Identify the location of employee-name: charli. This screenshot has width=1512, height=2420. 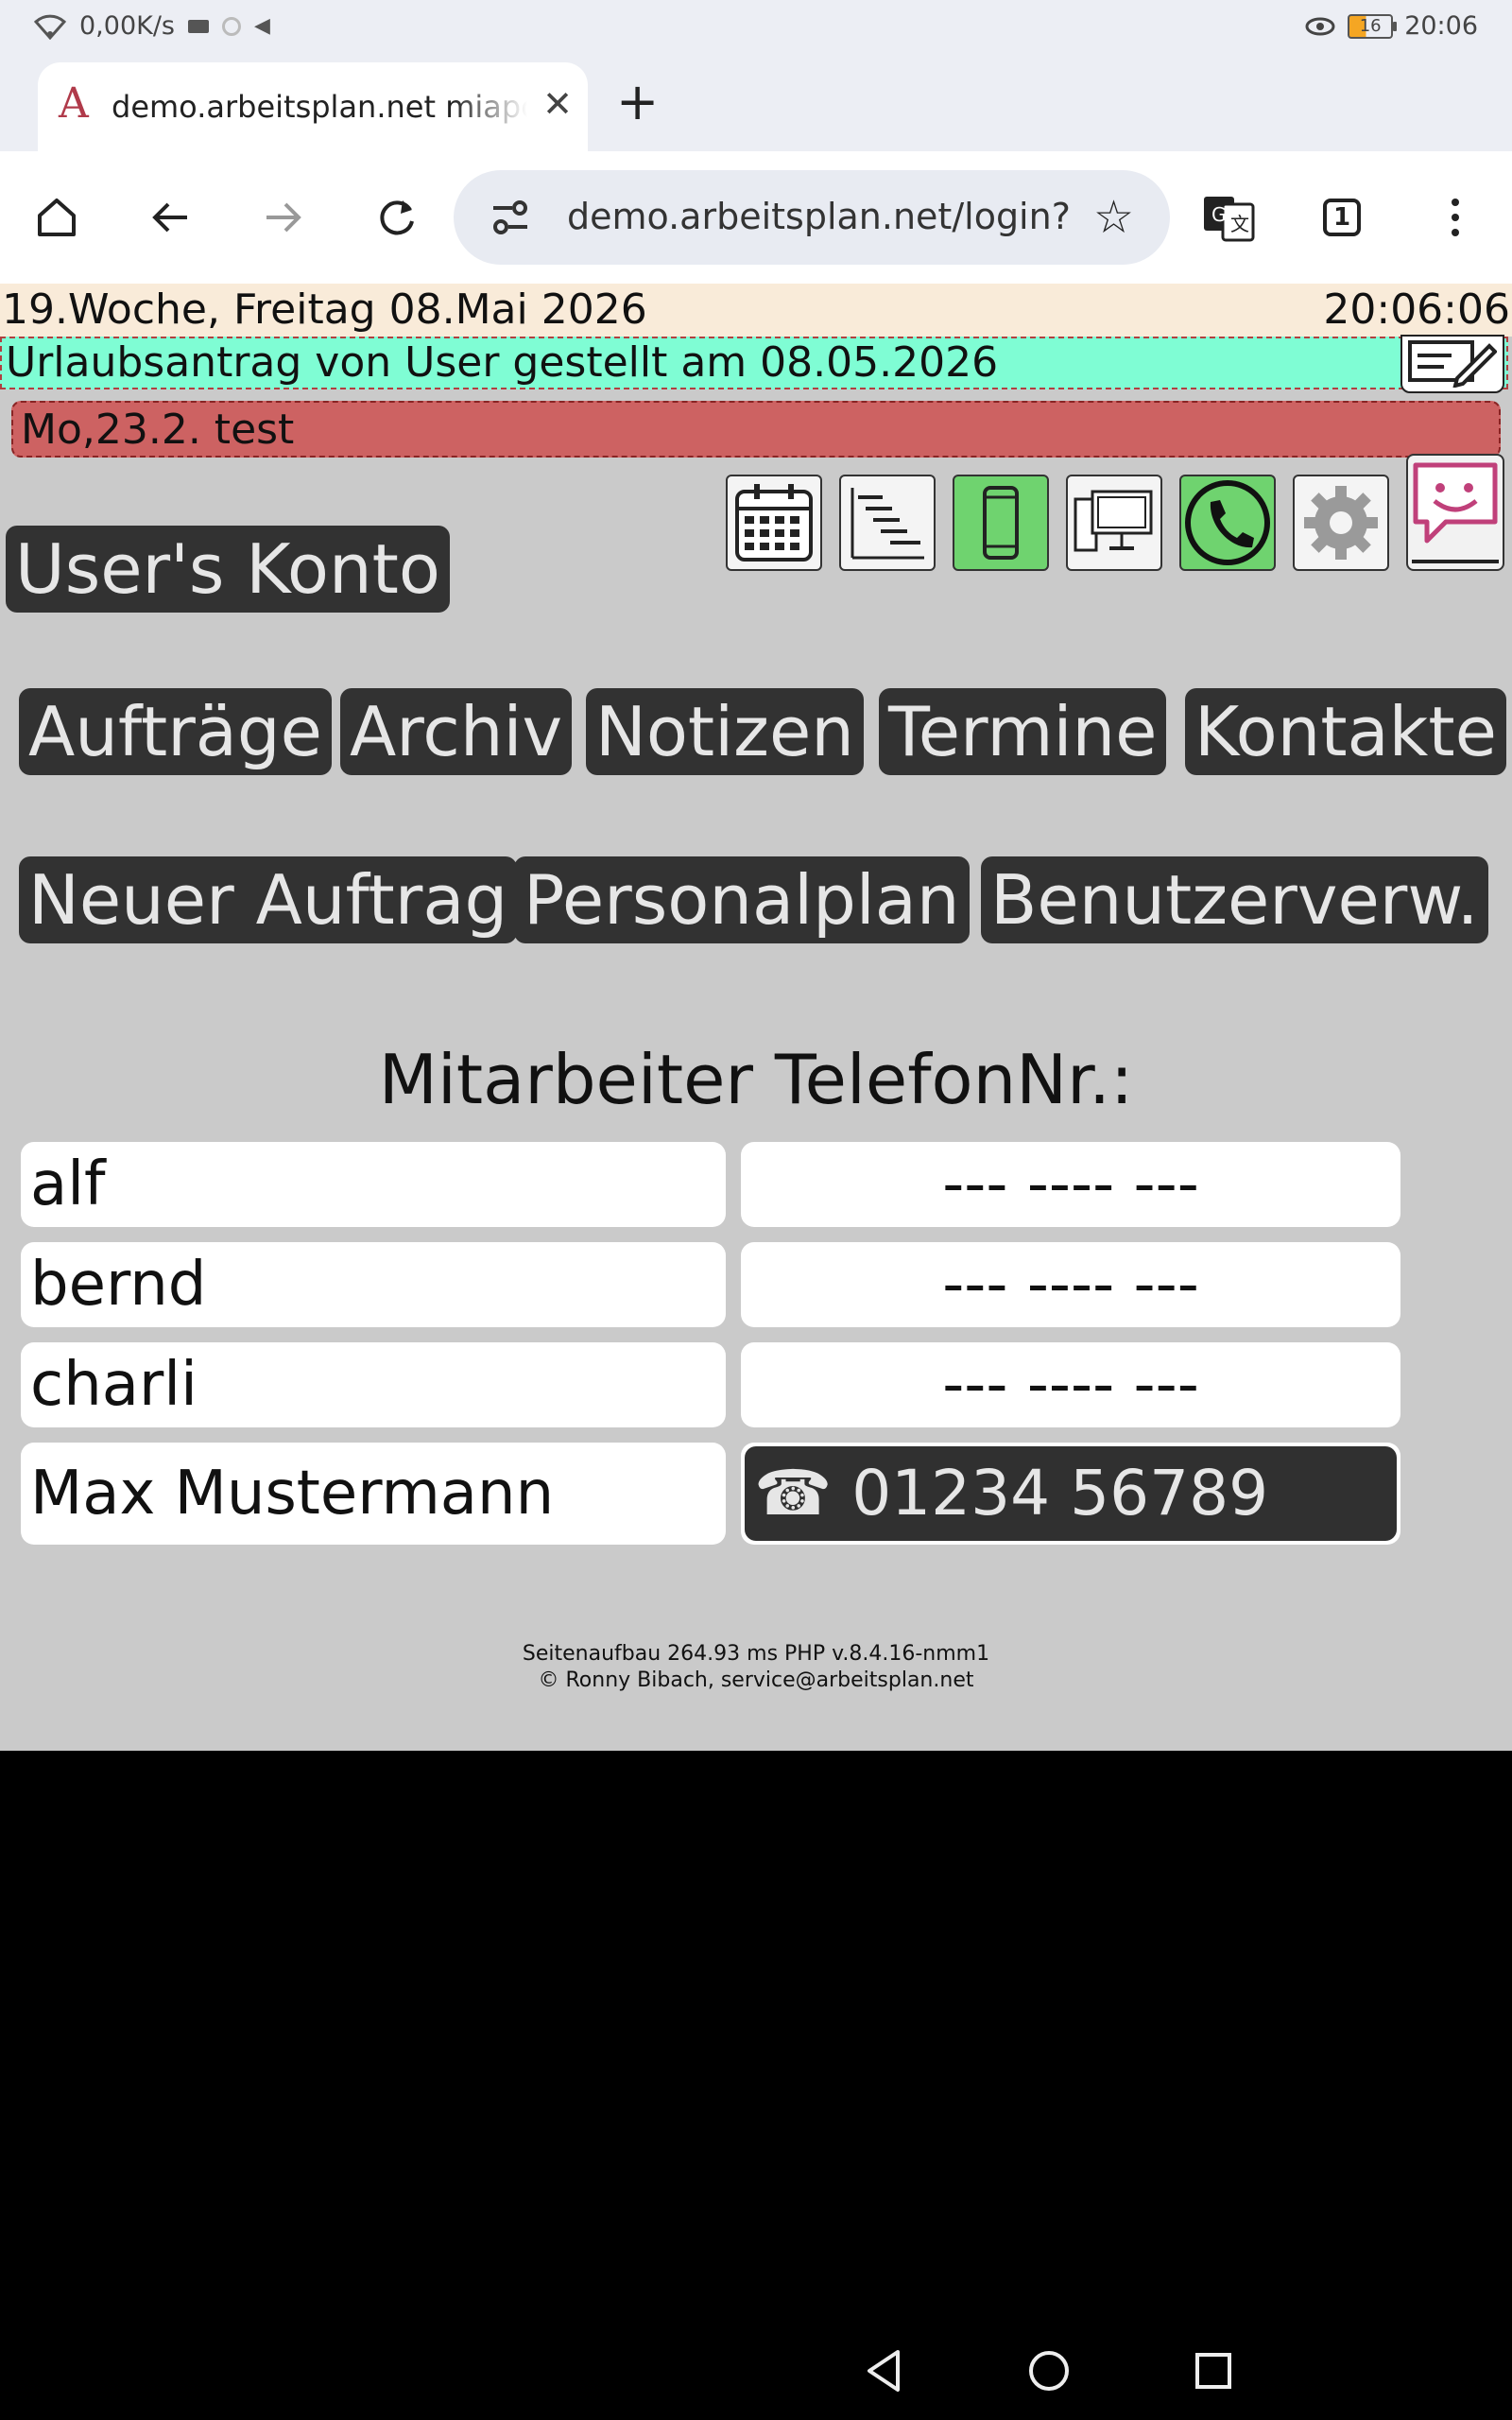
(373, 1384).